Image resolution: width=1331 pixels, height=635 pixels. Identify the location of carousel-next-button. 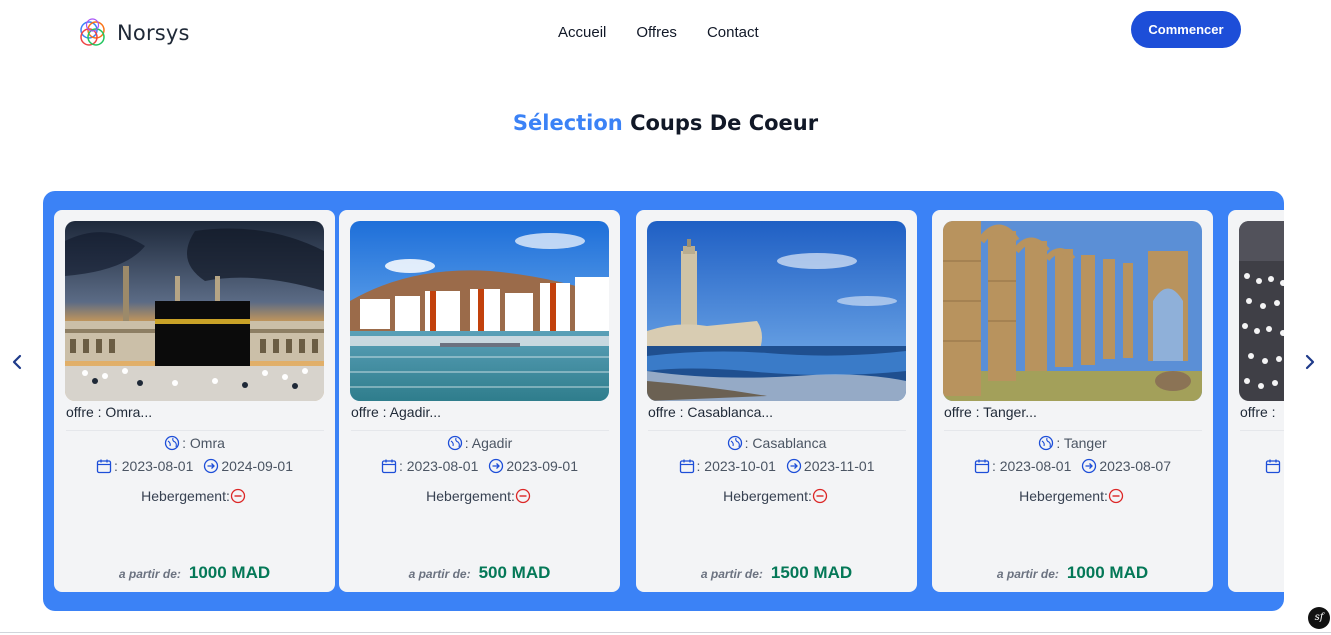
(1310, 362).